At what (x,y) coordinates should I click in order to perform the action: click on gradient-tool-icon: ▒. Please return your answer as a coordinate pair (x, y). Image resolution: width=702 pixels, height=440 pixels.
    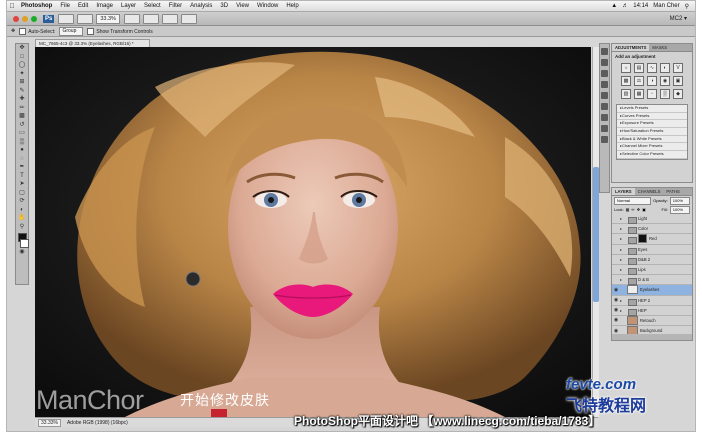
    Looking at the image, I should click on (22, 142).